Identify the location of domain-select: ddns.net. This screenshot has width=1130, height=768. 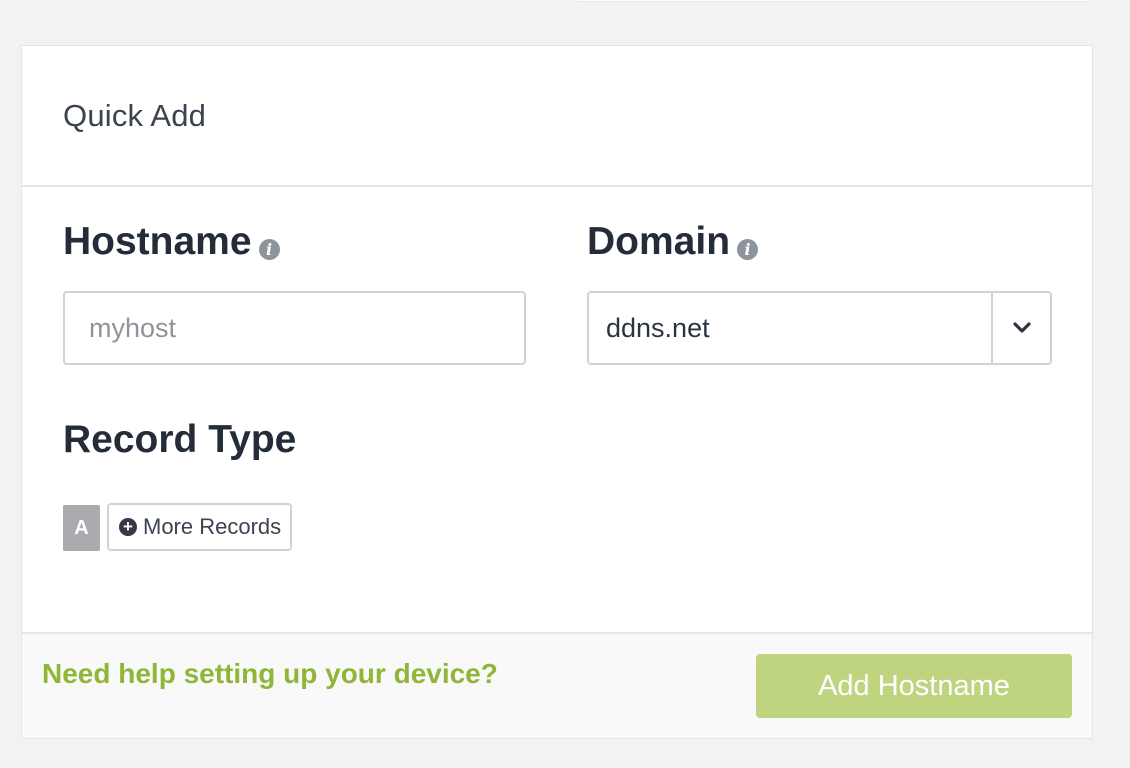
(819, 328).